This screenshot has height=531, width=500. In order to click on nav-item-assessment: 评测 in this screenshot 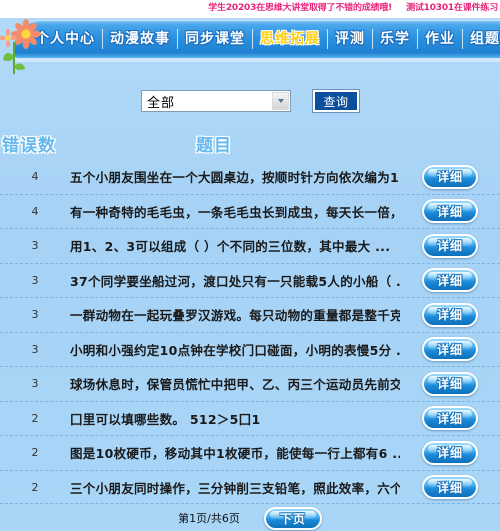, I will do `click(350, 39)`.